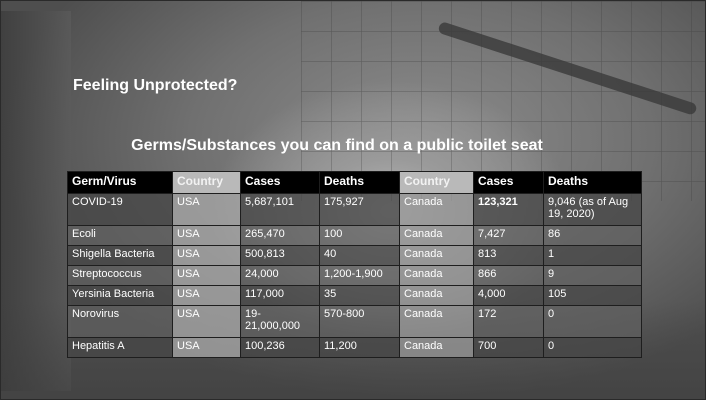 This screenshot has height=400, width=706. I want to click on cases-cell: 100,236, so click(280, 347).